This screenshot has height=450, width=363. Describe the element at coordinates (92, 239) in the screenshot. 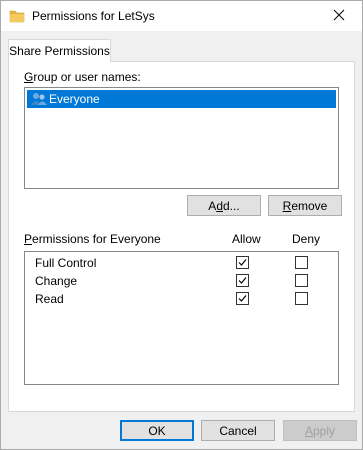

I see `permissions-label: Permissions for Everyone` at that location.